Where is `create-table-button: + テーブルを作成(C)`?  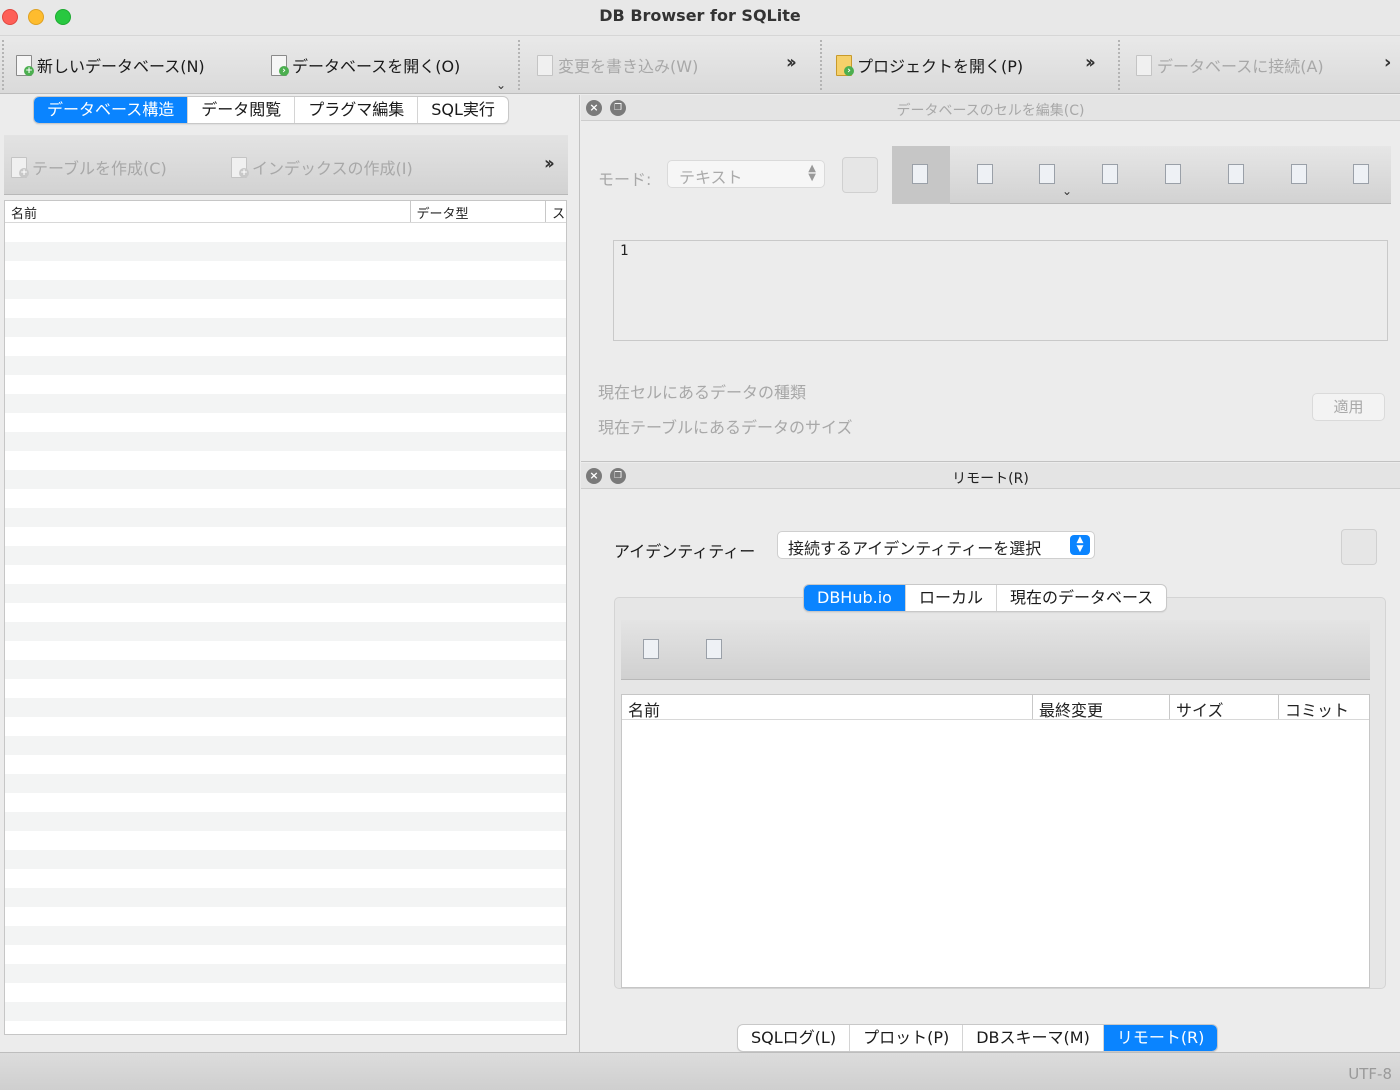 create-table-button: + テーブルを作成(C) is located at coordinates (88, 167).